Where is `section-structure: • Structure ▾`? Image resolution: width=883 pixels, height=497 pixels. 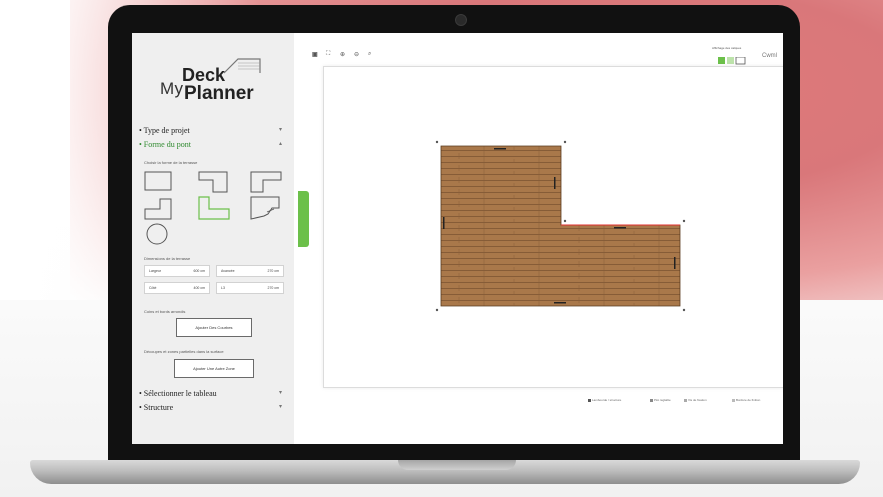
section-structure: • Structure ▾ is located at coordinates (214, 407).